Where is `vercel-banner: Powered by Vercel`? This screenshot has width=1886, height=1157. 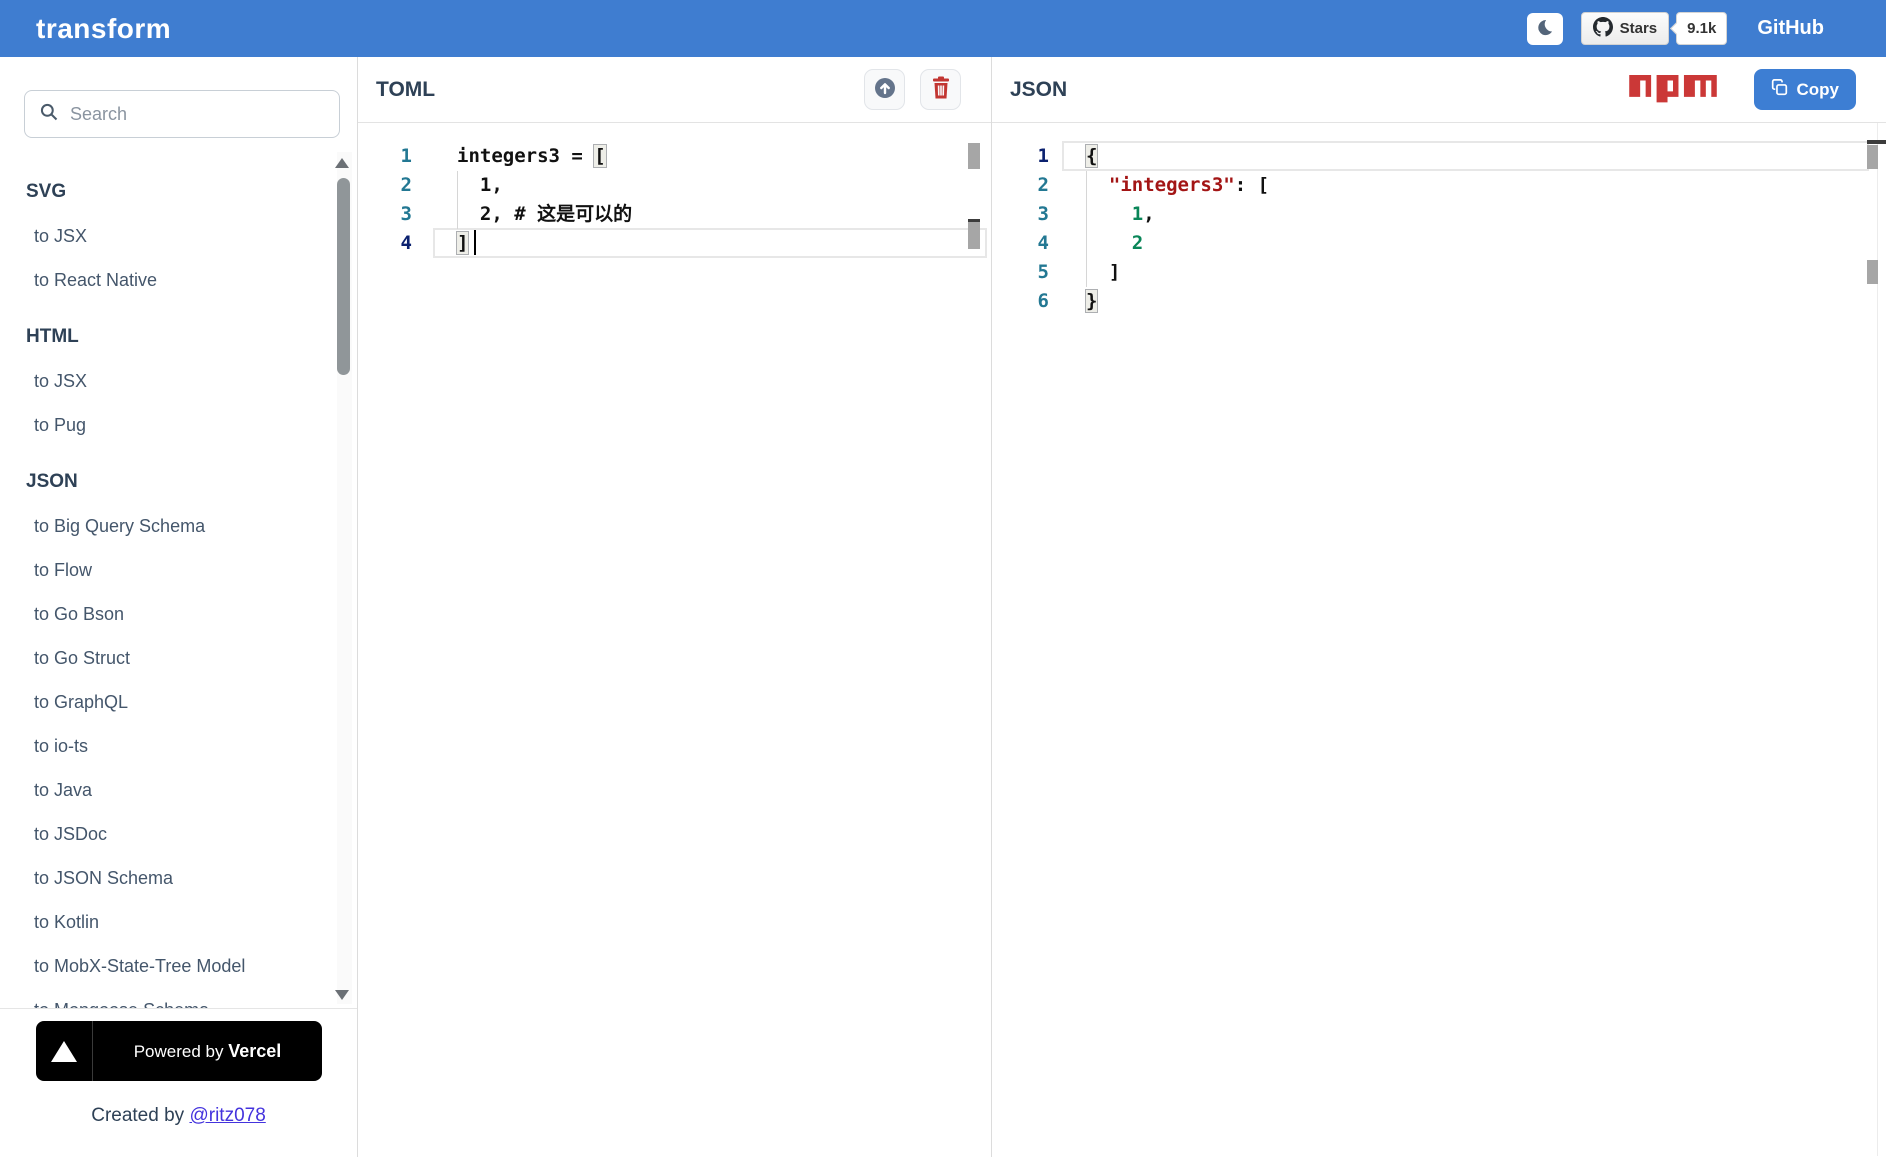 vercel-banner: Powered by Vercel is located at coordinates (179, 1051).